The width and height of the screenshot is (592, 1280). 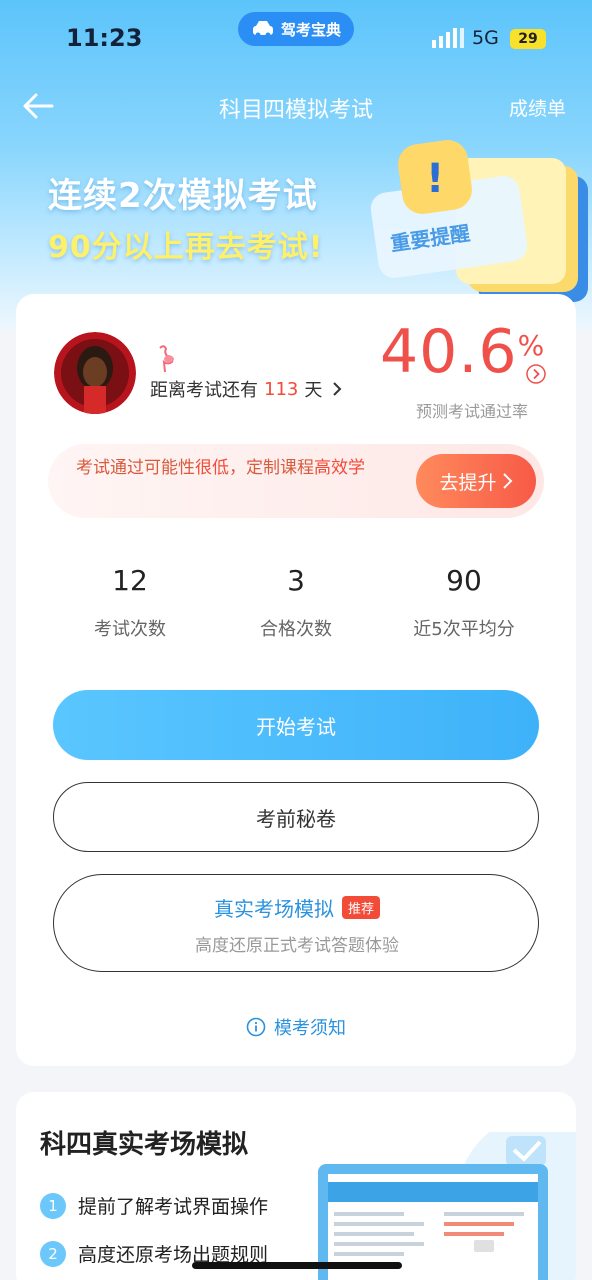 What do you see at coordinates (479, 221) in the screenshot?
I see `important-reminder-illustration: ! 重要提醒` at bounding box center [479, 221].